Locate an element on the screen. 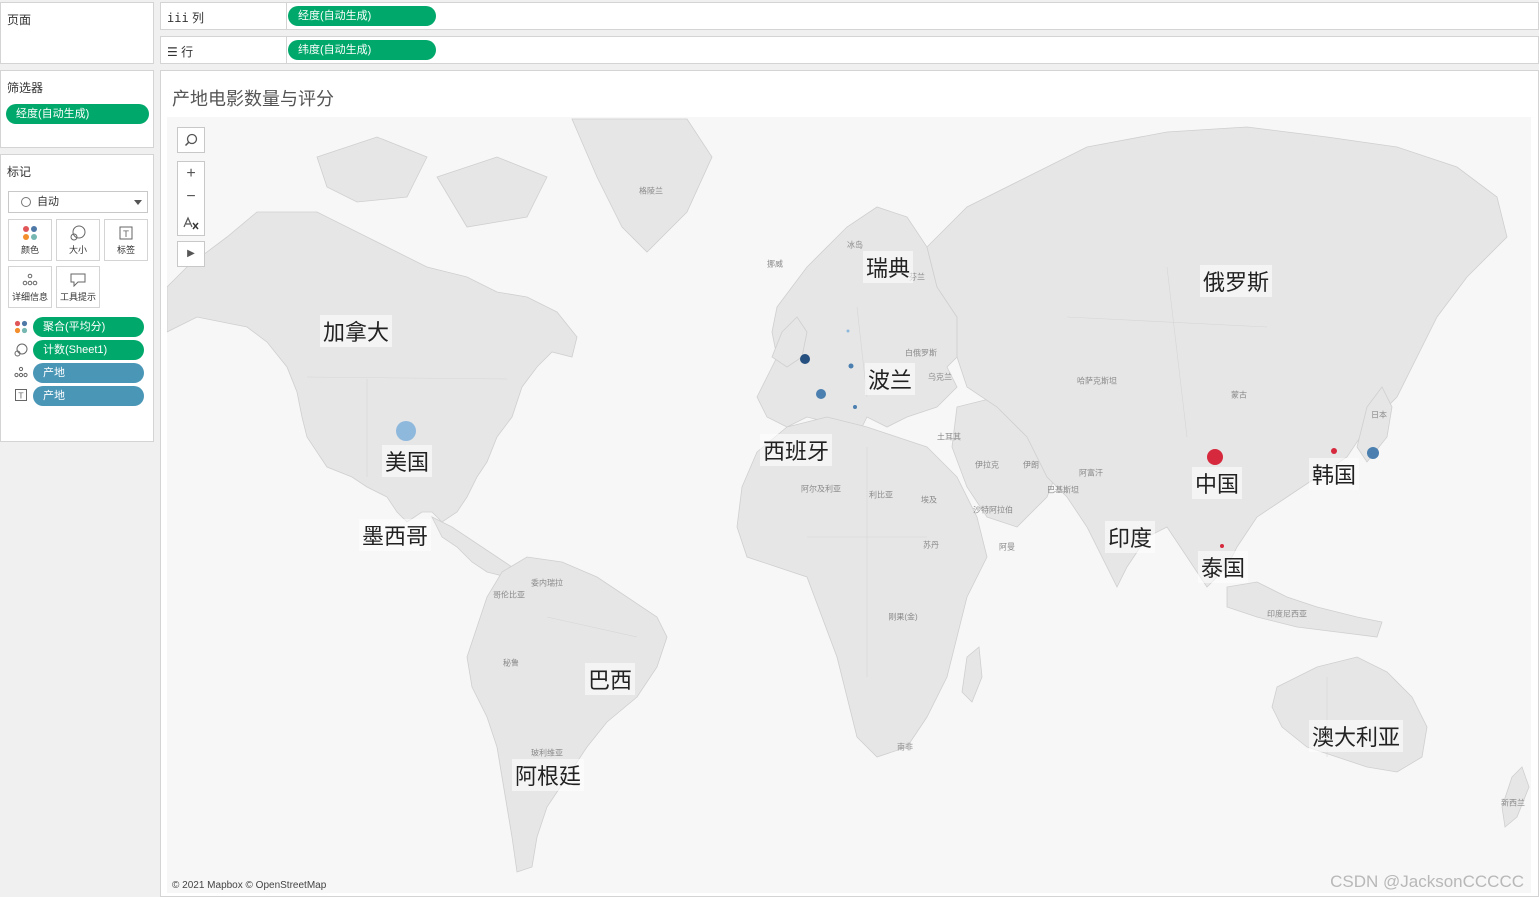 The image size is (1539, 897). field-pill-avg-score: 聚合(平均分) is located at coordinates (88, 327).